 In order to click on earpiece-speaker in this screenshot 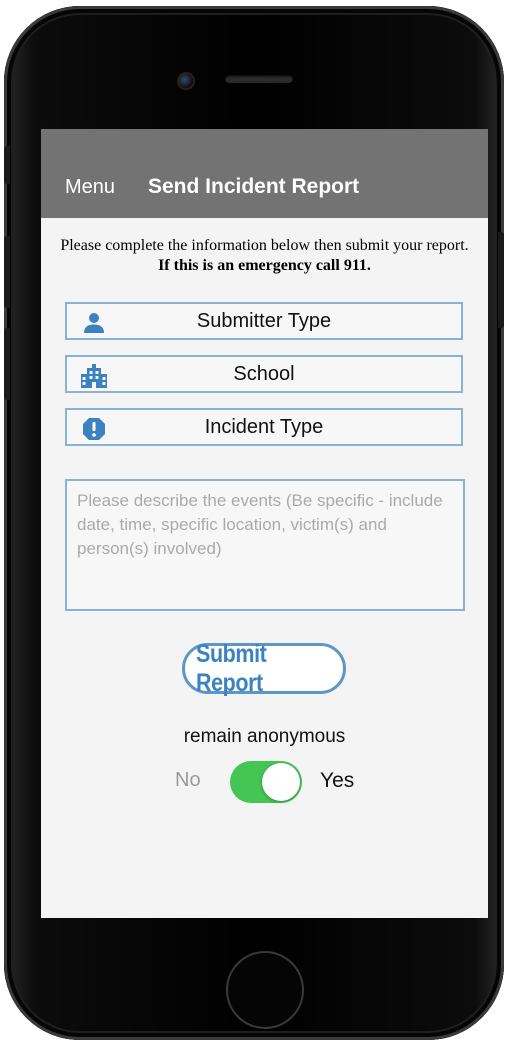, I will do `click(259, 79)`.